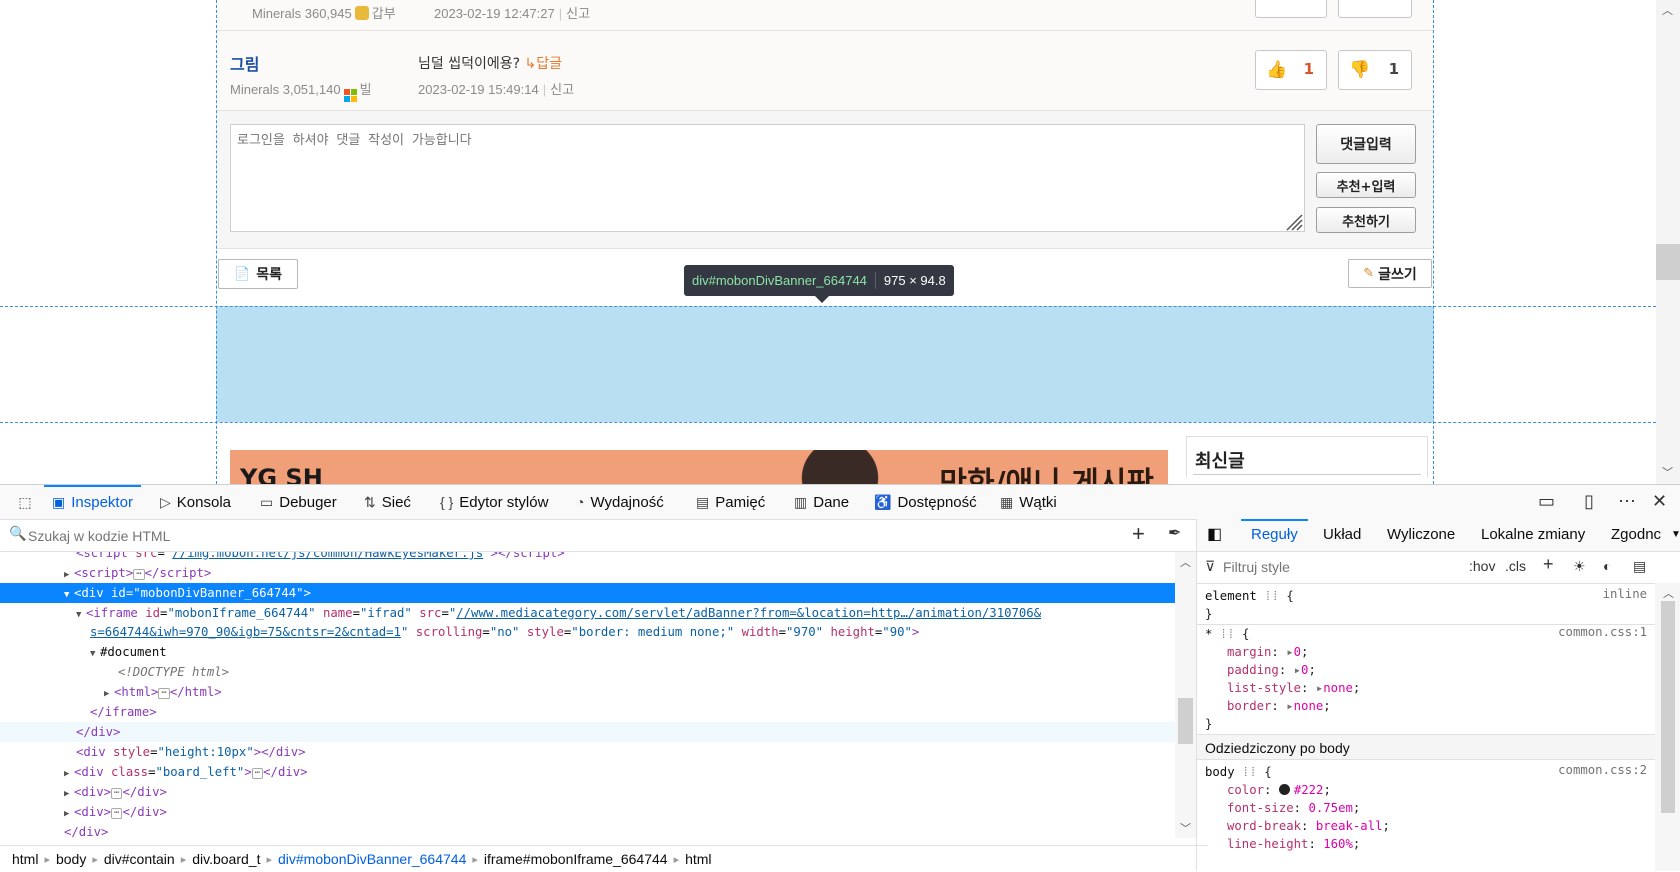 The height and width of the screenshot is (872, 1680). Describe the element at coordinates (372, 859) in the screenshot. I see `breadcrumb-item-current: div#mobonDivBanner_664744` at that location.